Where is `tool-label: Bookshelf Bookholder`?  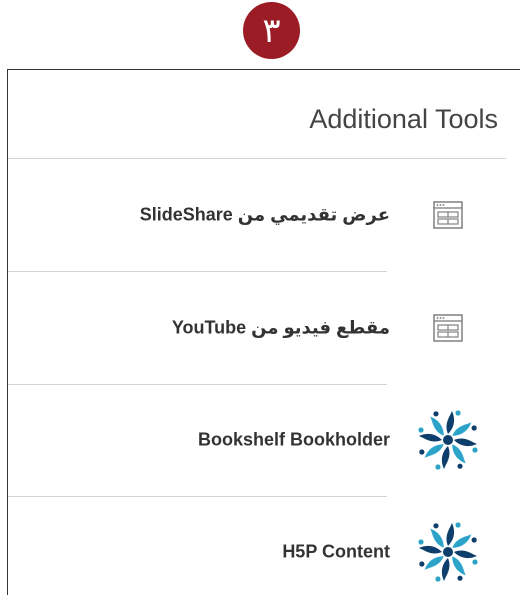 tool-label: Bookshelf Bookholder is located at coordinates (293, 439).